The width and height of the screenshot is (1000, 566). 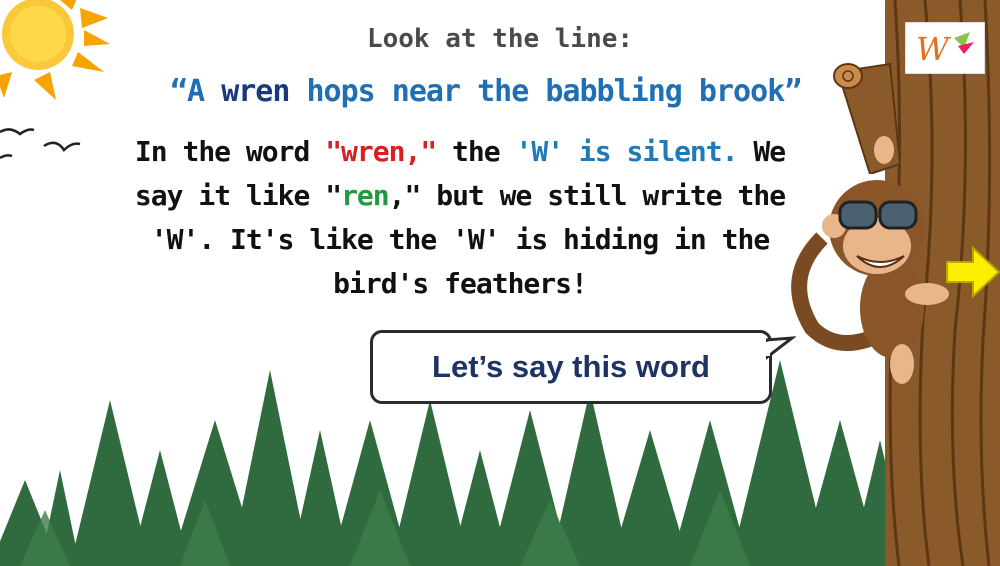 What do you see at coordinates (972, 272) in the screenshot?
I see `next-arrow-button` at bounding box center [972, 272].